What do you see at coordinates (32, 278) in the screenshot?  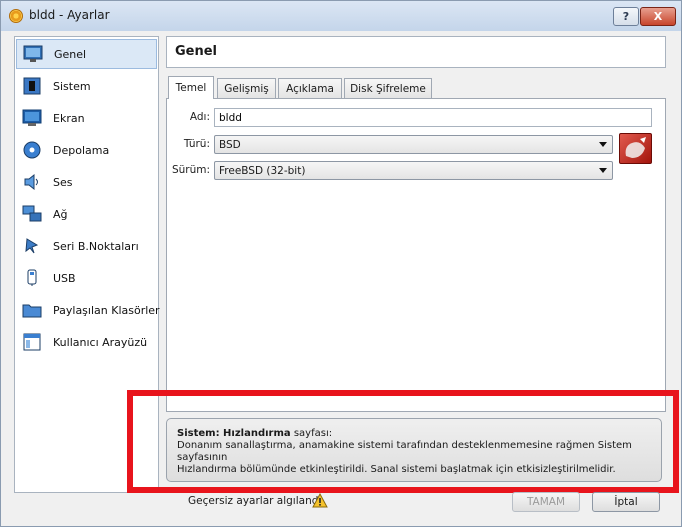 I see `usb-icon` at bounding box center [32, 278].